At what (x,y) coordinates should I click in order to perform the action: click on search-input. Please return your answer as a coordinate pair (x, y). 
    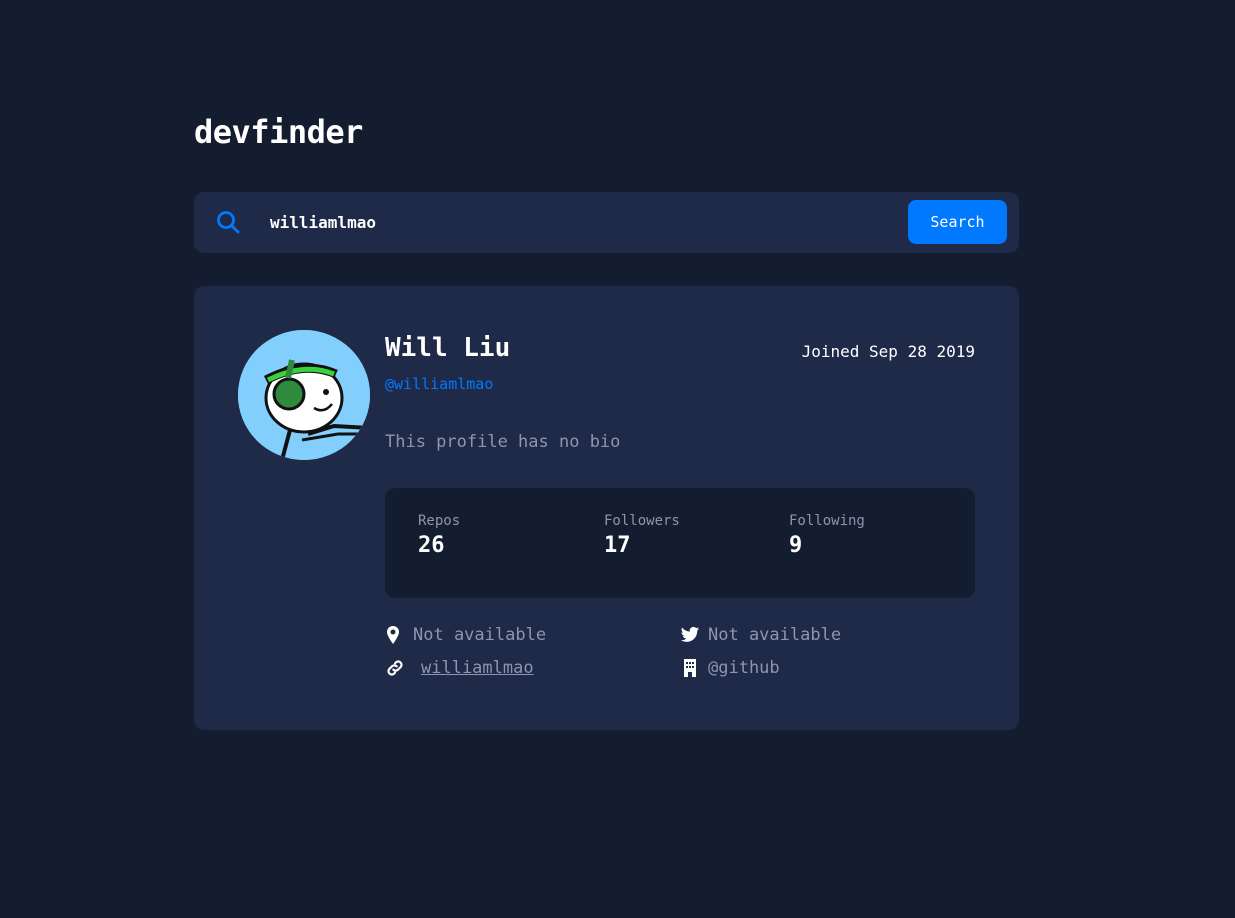
    Looking at the image, I should click on (580, 222).